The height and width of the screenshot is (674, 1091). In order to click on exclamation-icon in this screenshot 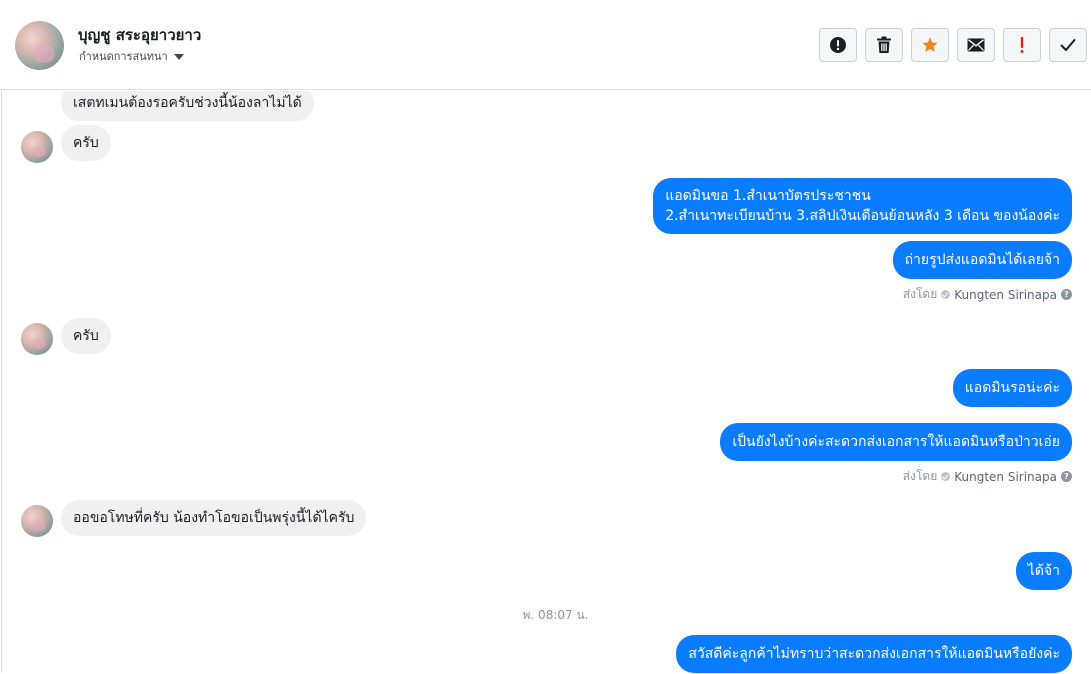, I will do `click(1022, 45)`.